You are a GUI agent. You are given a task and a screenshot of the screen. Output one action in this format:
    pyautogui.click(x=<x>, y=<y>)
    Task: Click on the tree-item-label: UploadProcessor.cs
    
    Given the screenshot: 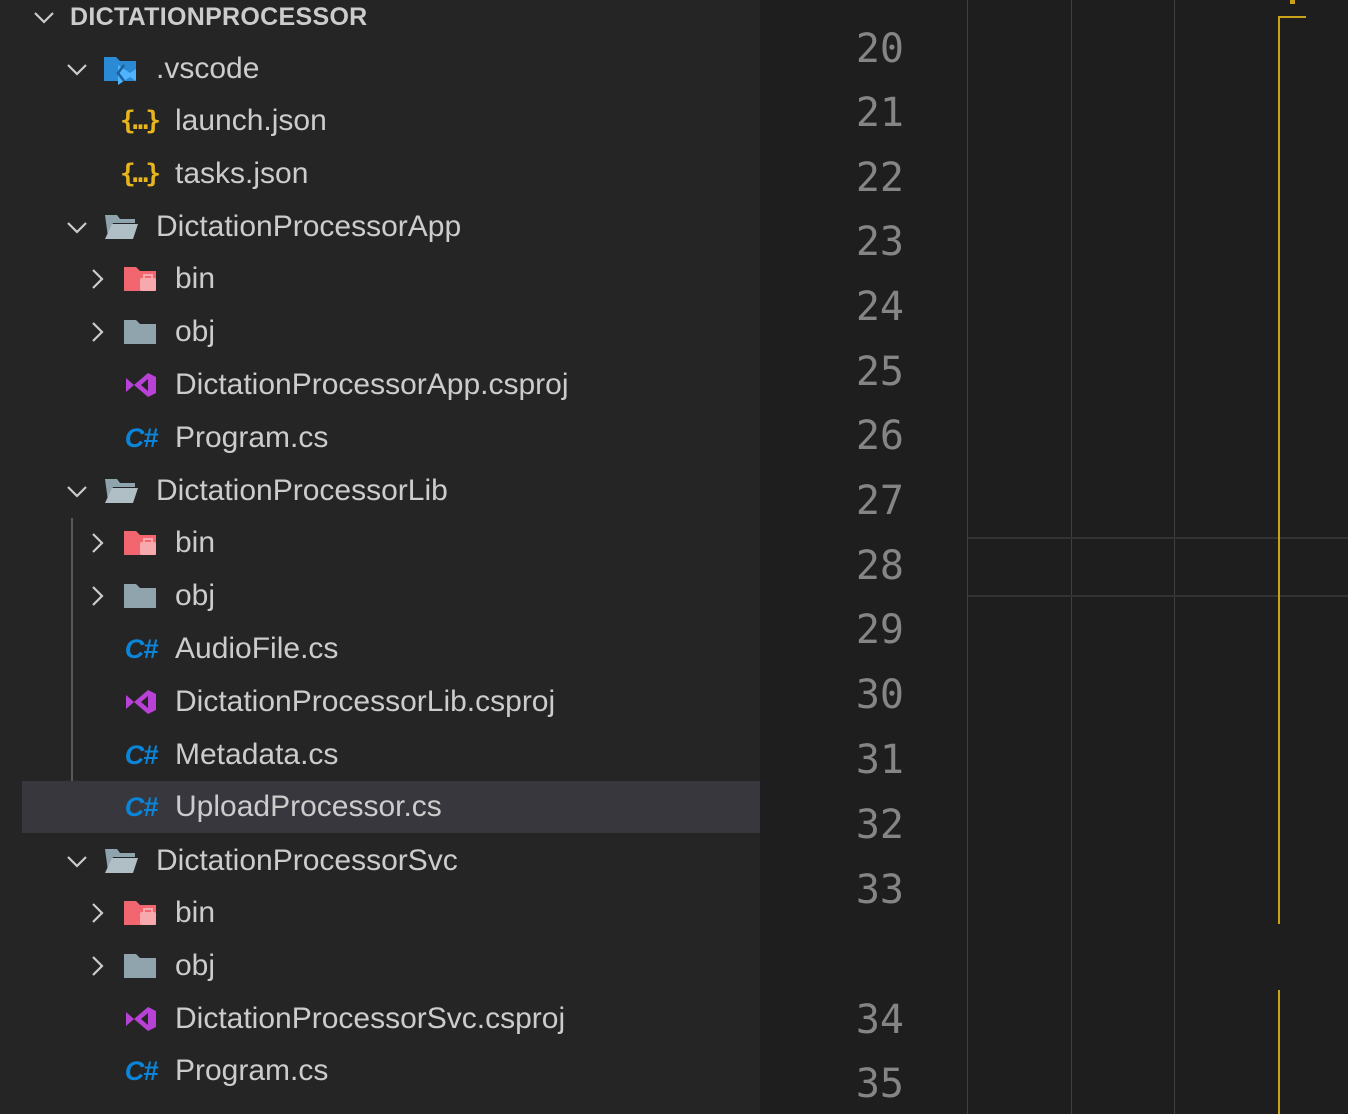 What is the action you would take?
    pyautogui.click(x=308, y=806)
    